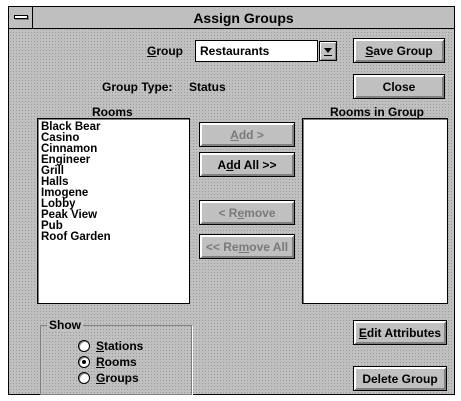 The width and height of the screenshot is (461, 401). Describe the element at coordinates (243, 18) in the screenshot. I see `window-title: Assign Groups` at that location.